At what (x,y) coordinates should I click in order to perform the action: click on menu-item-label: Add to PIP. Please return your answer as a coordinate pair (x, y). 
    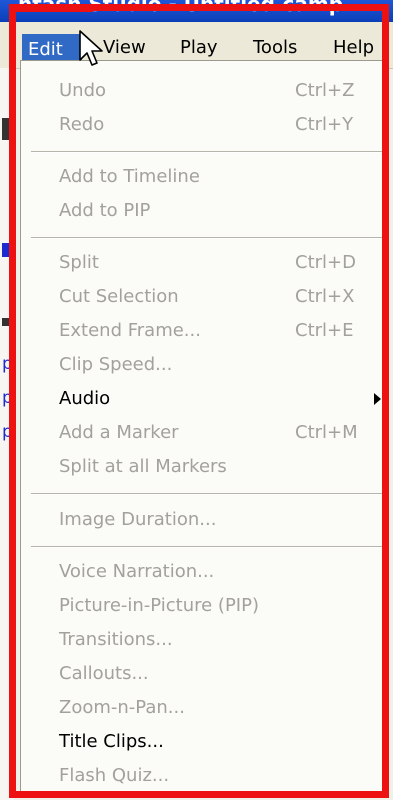
    Looking at the image, I should click on (105, 210).